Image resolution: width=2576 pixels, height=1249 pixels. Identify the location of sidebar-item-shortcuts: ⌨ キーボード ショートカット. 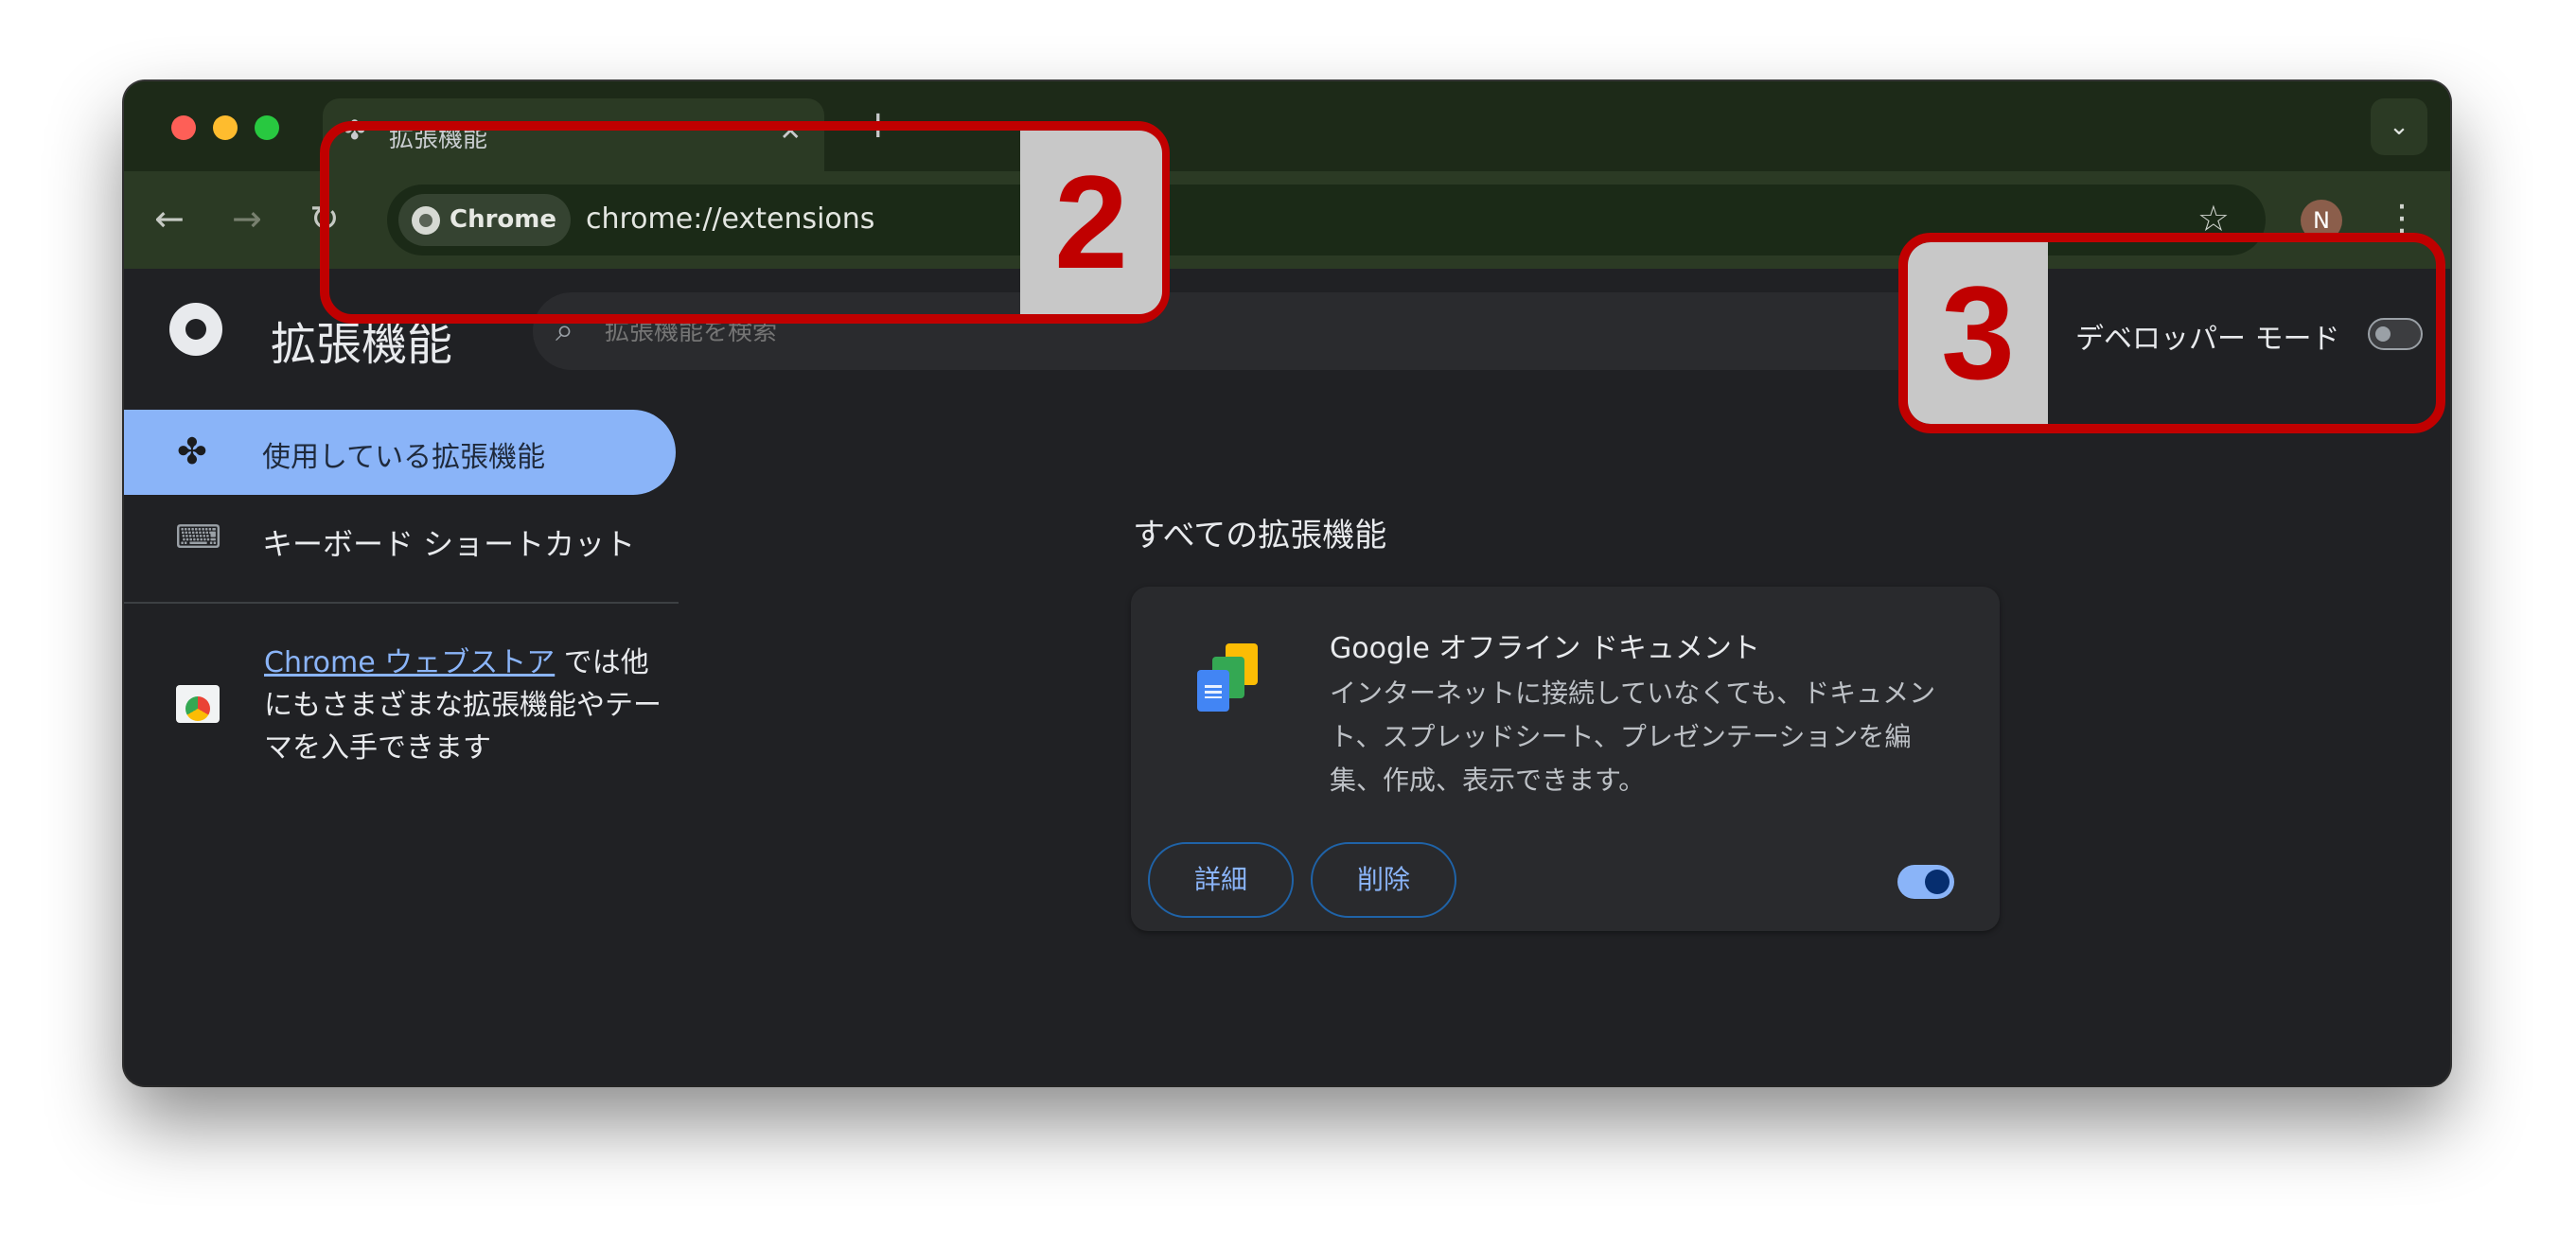
(400, 537).